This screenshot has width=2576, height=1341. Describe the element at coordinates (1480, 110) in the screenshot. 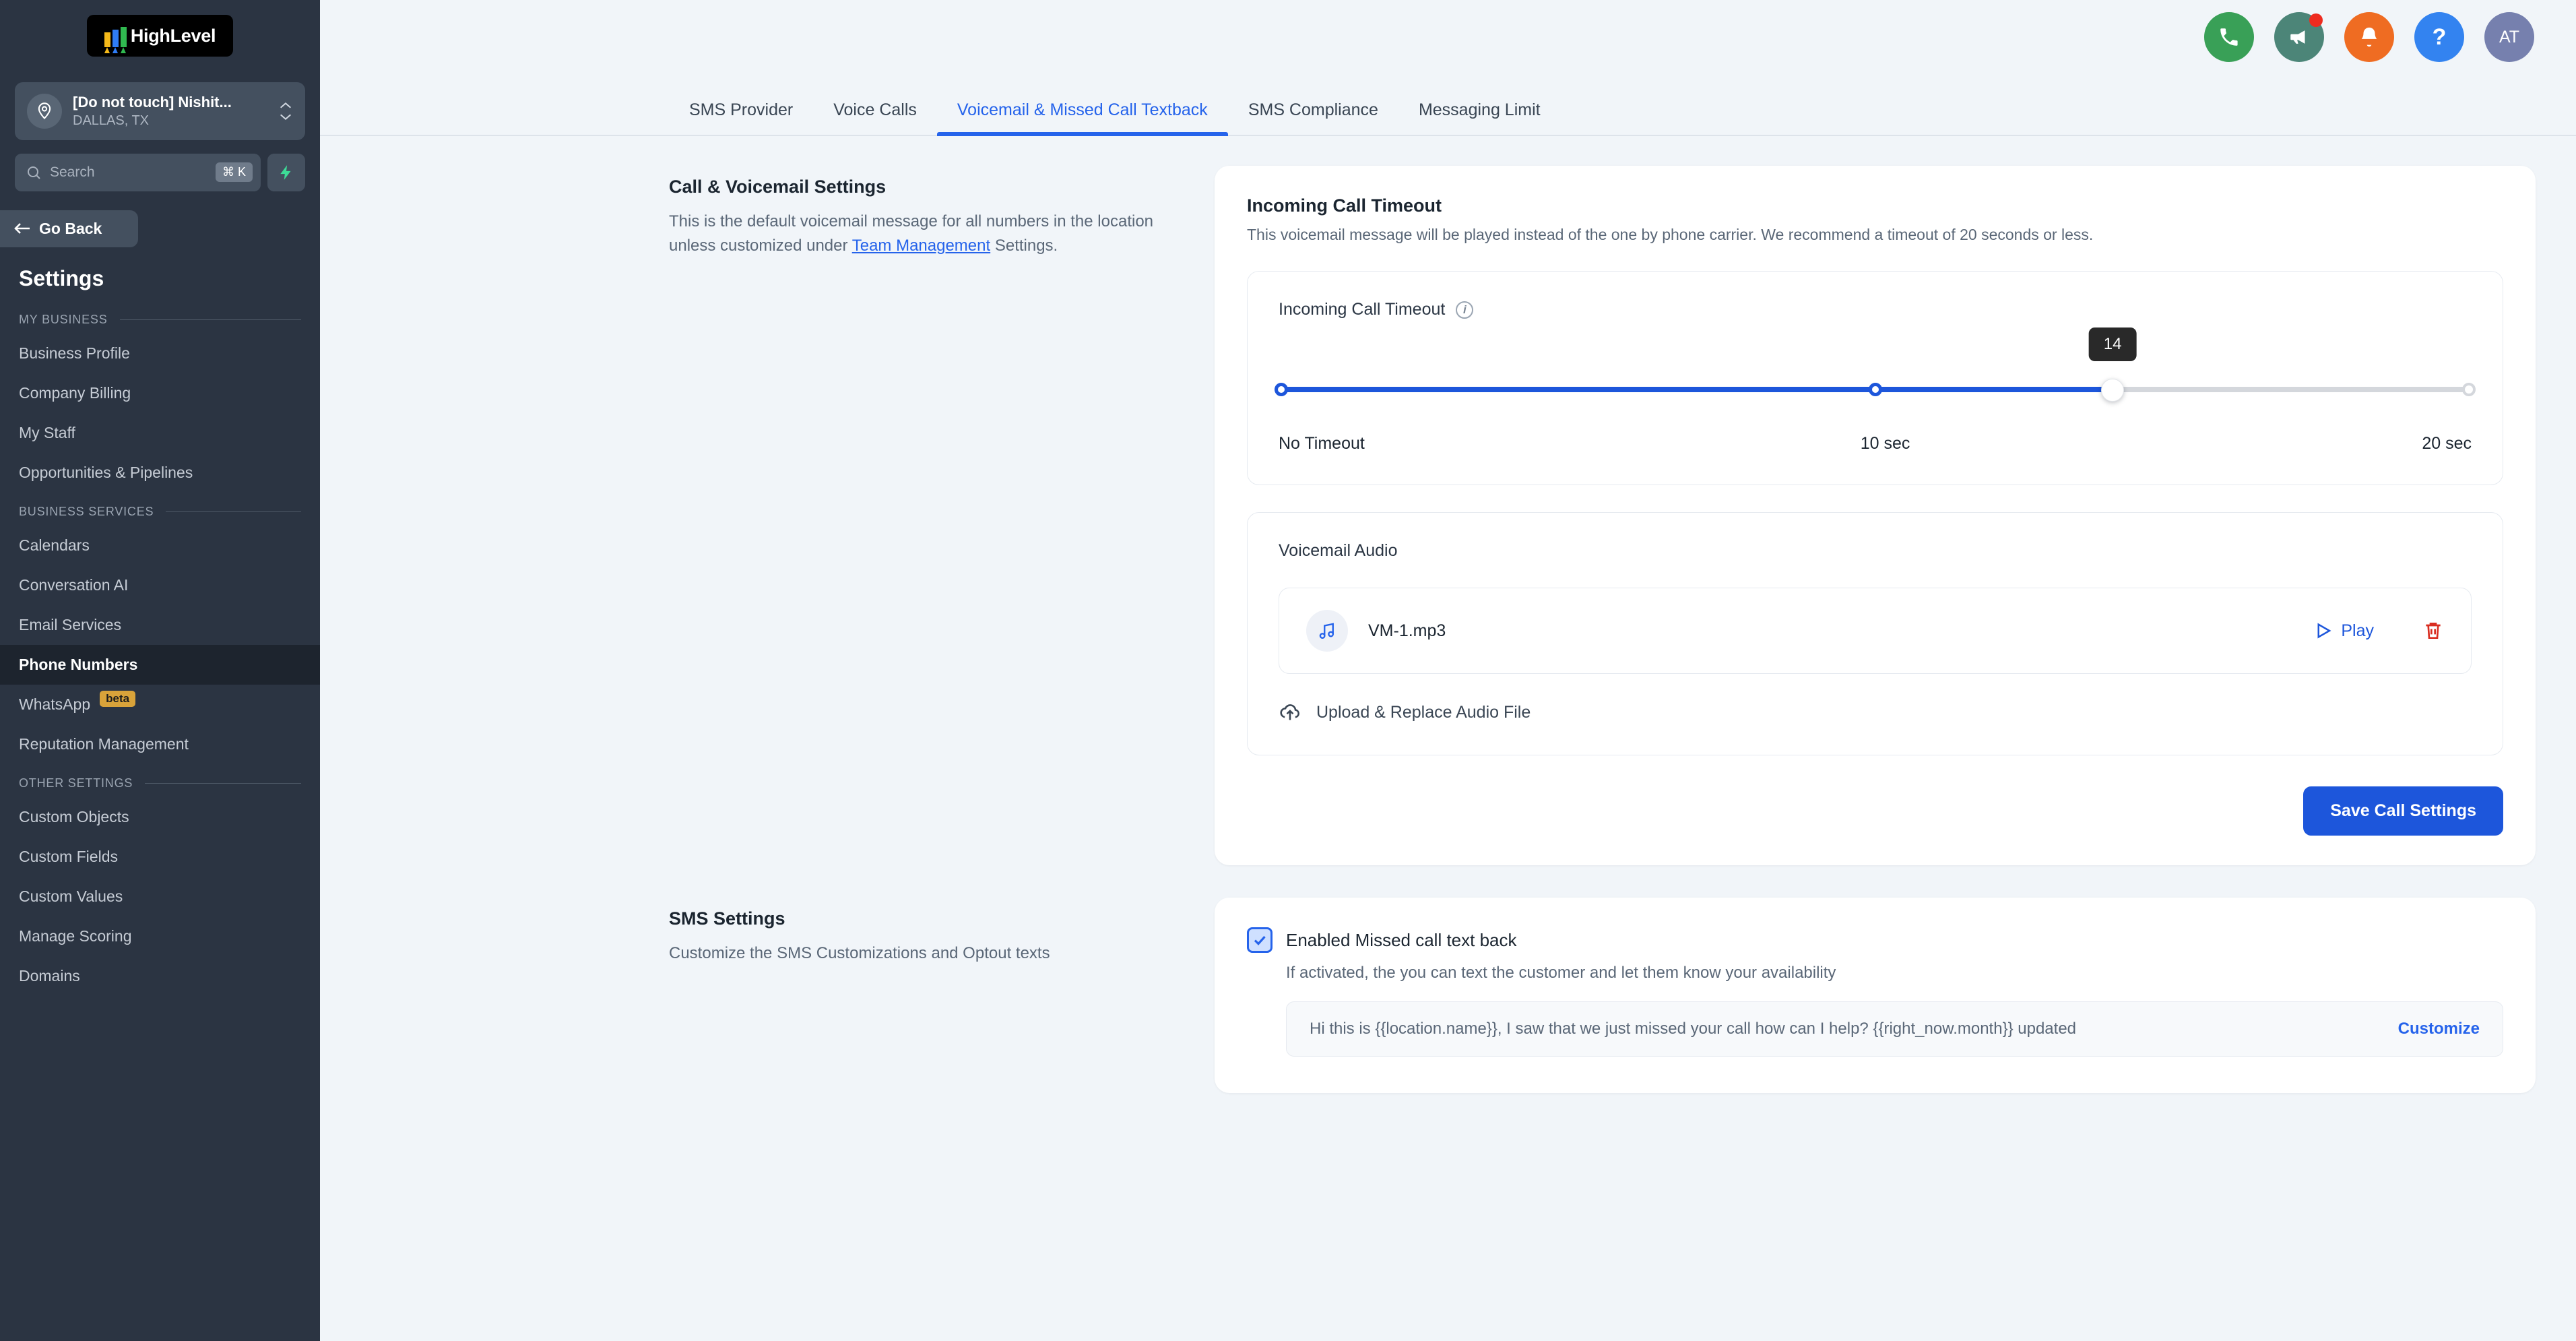

I see `tab-label: Messaging Limit` at that location.